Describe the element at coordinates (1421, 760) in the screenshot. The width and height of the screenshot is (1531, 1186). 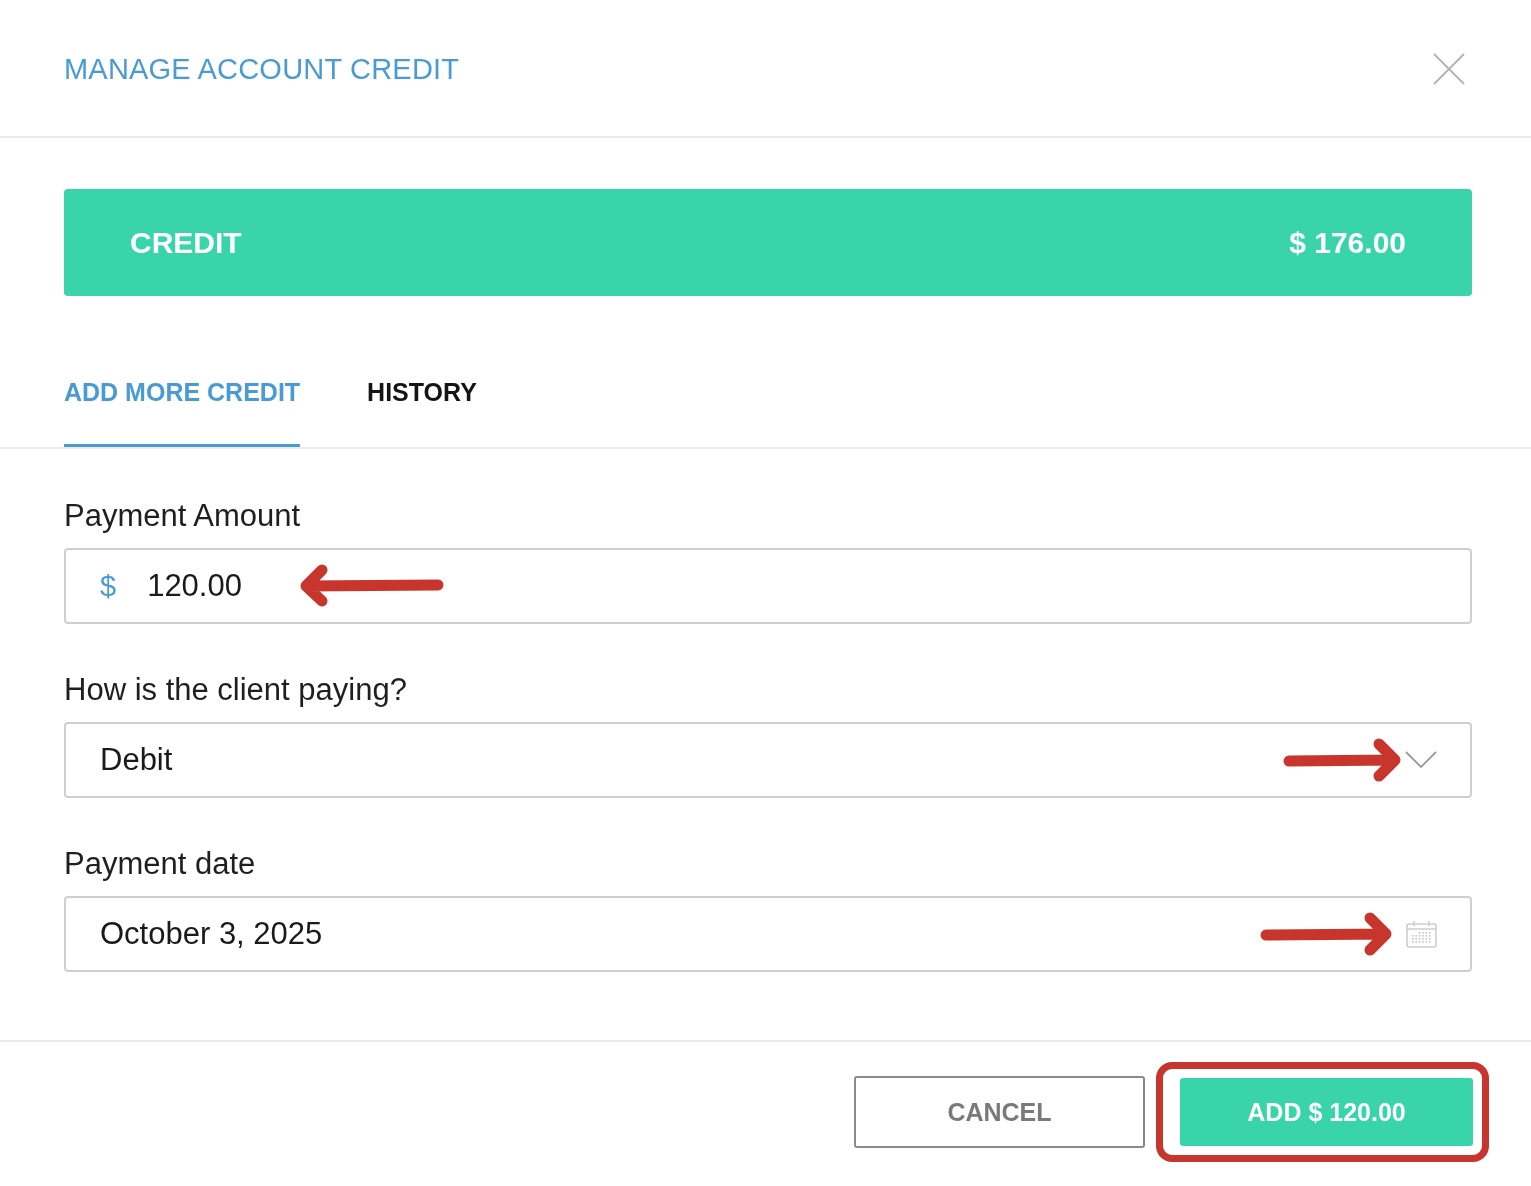
I see `chevron-down-icon` at that location.